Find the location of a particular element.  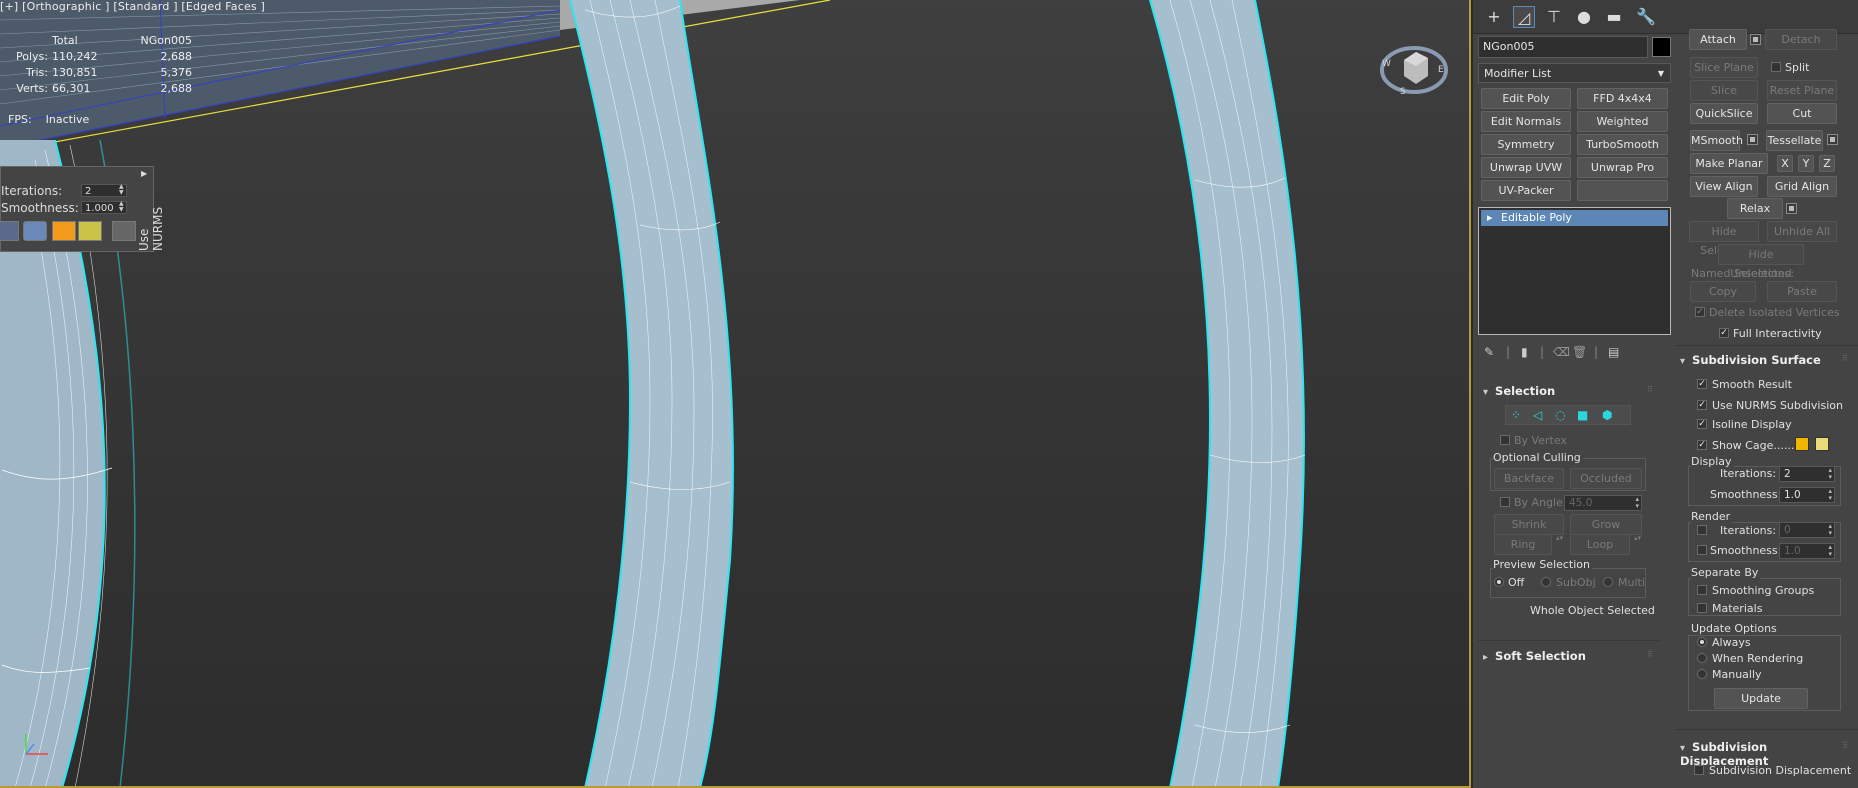

make-planar-button: Make Planar is located at coordinates (1729, 163).